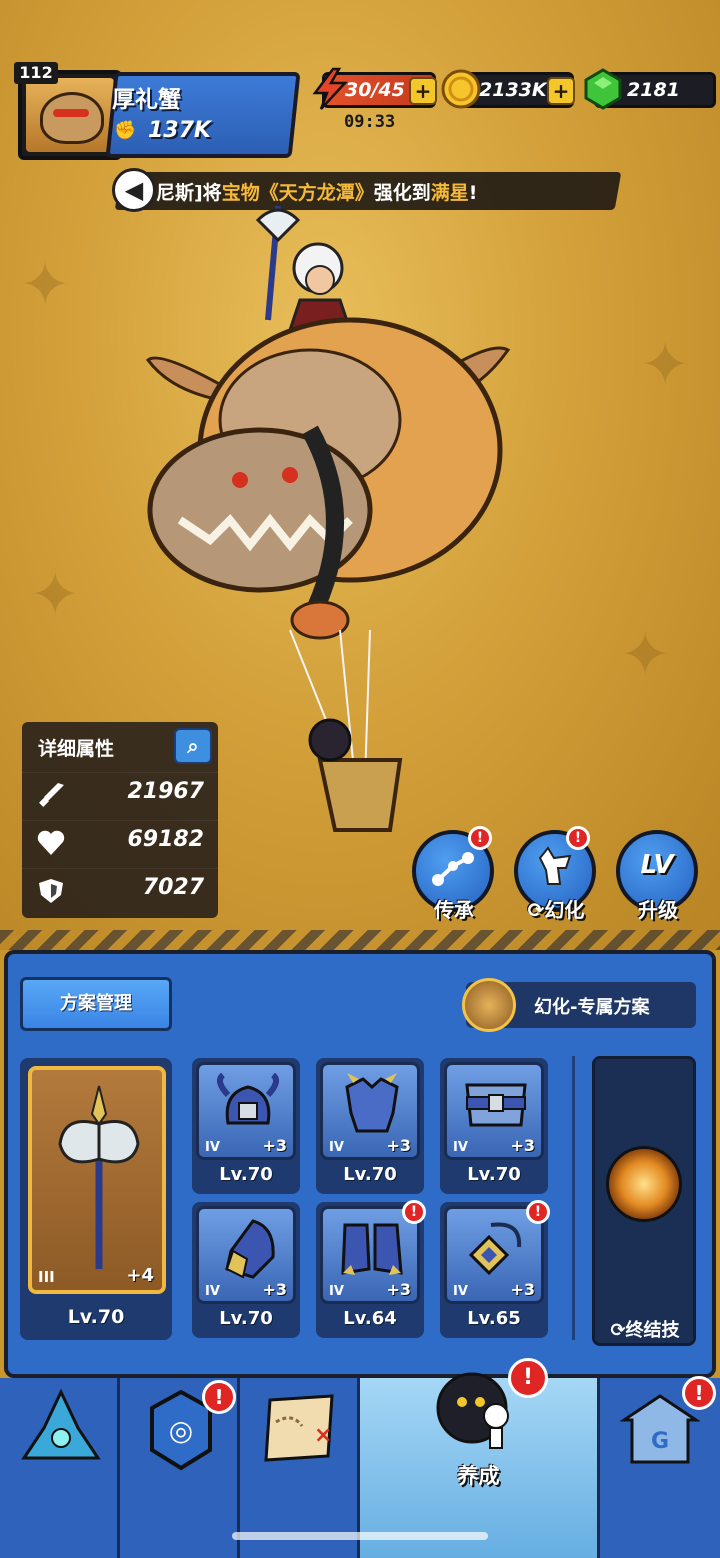  What do you see at coordinates (96, 1004) in the screenshot?
I see `plan-management-button: 方案管理` at bounding box center [96, 1004].